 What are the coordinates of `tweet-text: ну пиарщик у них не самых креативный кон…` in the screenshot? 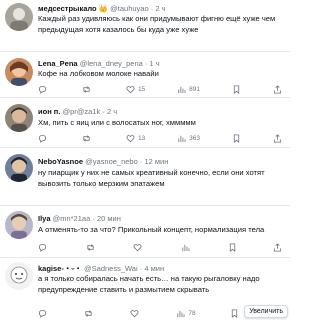 It's located at (151, 178).